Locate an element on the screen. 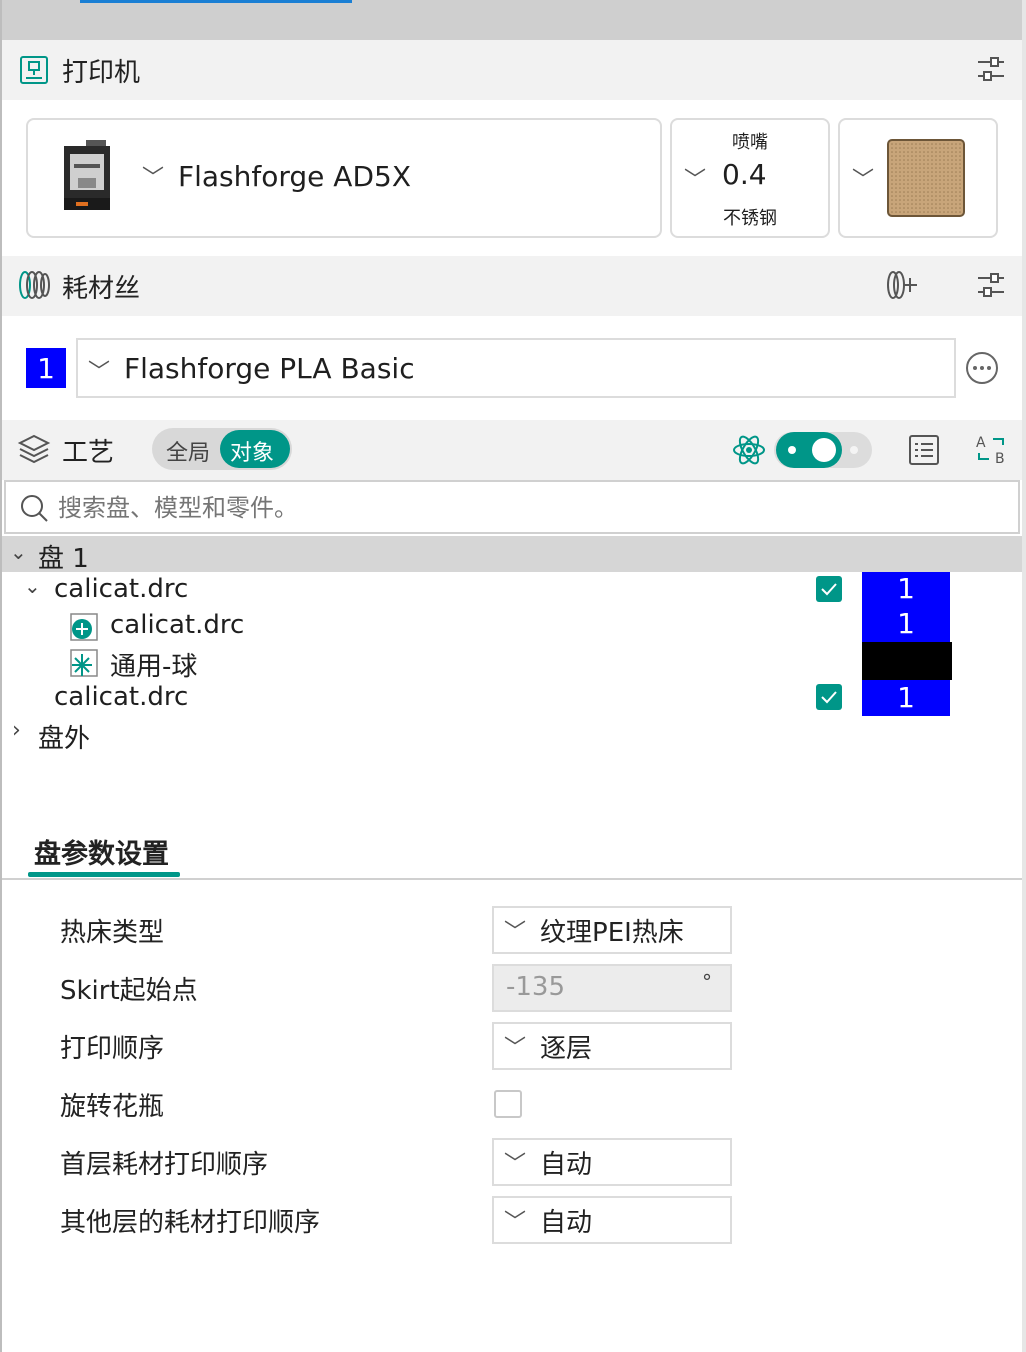 Image resolution: width=1026 pixels, height=1352 pixels. tab-underline is located at coordinates (104, 874).